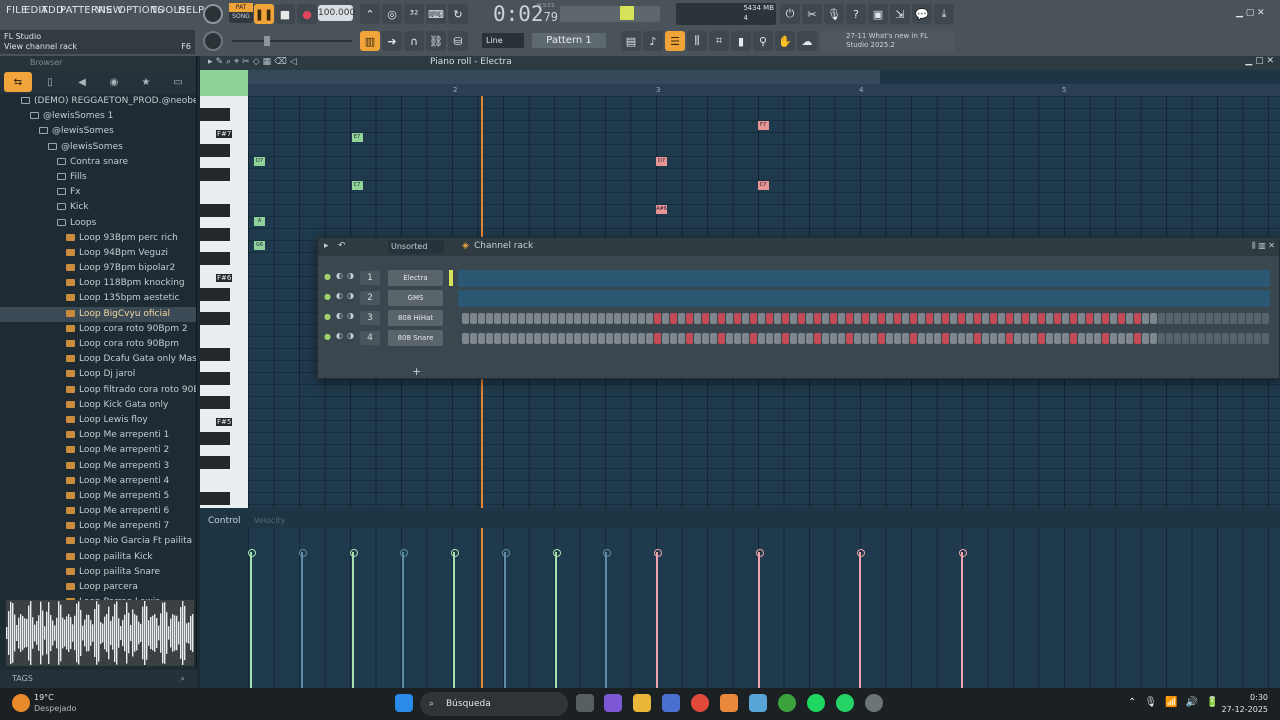 The image size is (1280, 720). What do you see at coordinates (834, 14) in the screenshot?
I see `mic-button: 🎙` at bounding box center [834, 14].